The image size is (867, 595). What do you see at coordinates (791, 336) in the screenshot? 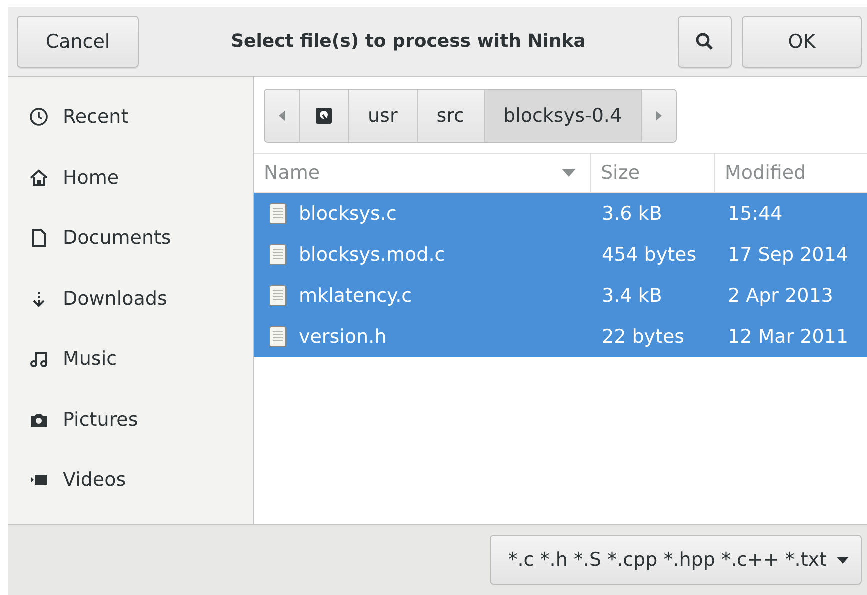
I see `table-cell: 12 Mar 2011` at bounding box center [791, 336].